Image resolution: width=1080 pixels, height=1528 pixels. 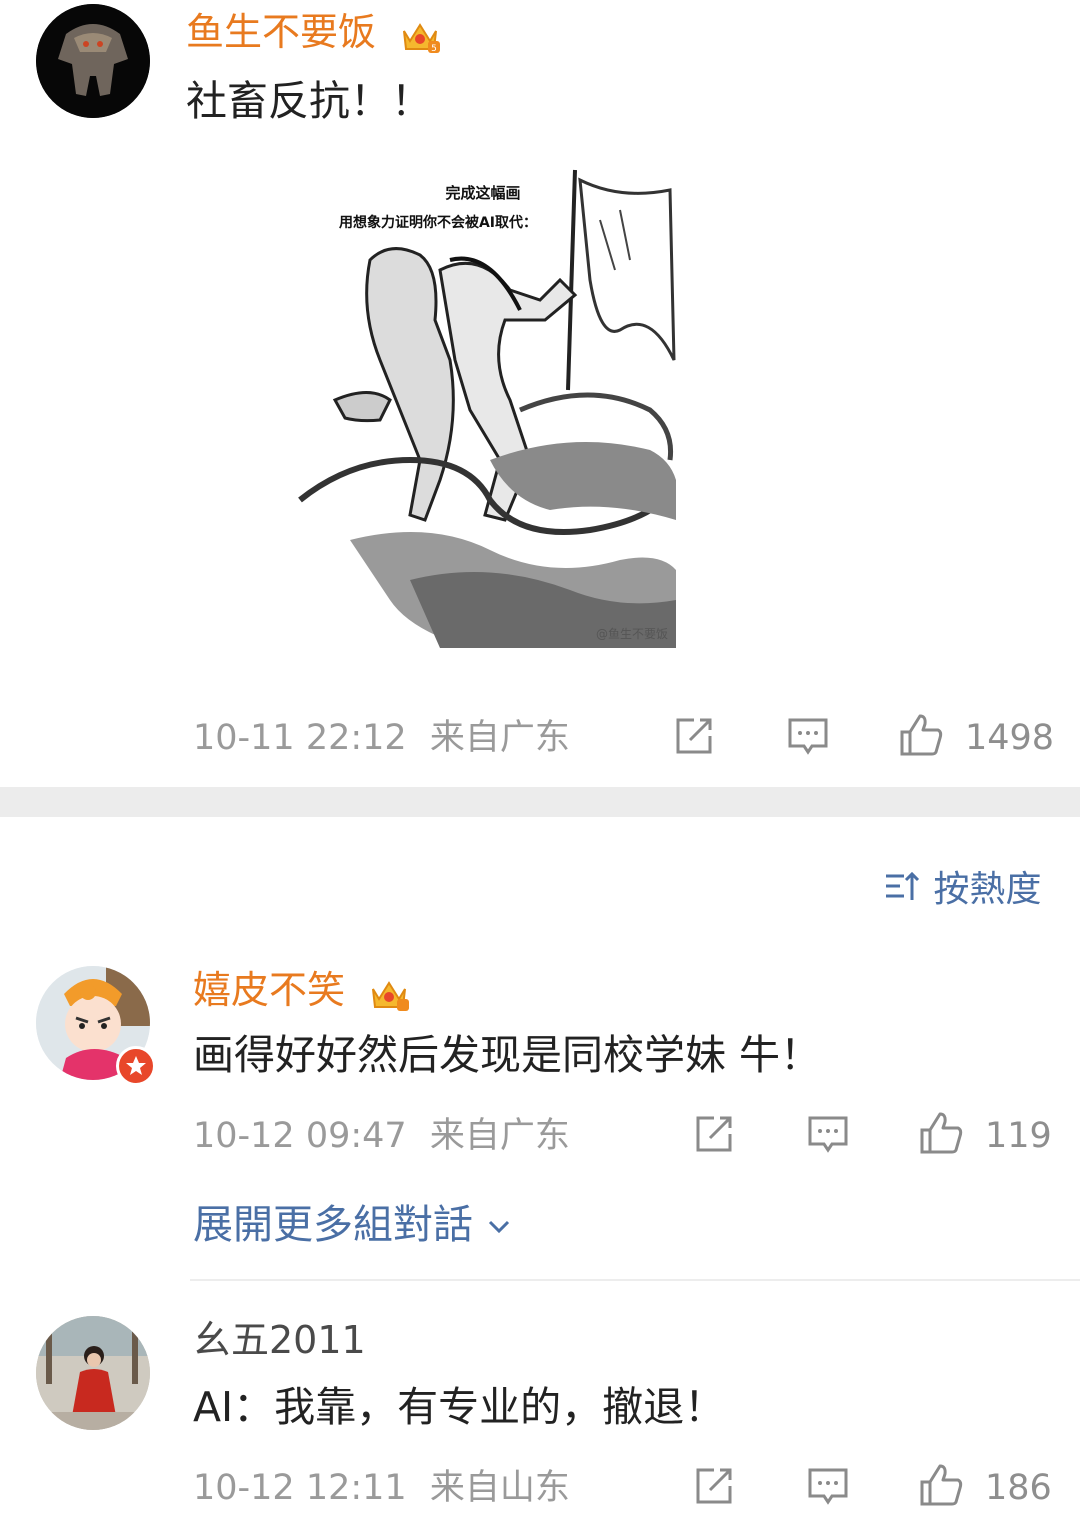 What do you see at coordinates (635, 1280) in the screenshot?
I see `comment-separator` at bounding box center [635, 1280].